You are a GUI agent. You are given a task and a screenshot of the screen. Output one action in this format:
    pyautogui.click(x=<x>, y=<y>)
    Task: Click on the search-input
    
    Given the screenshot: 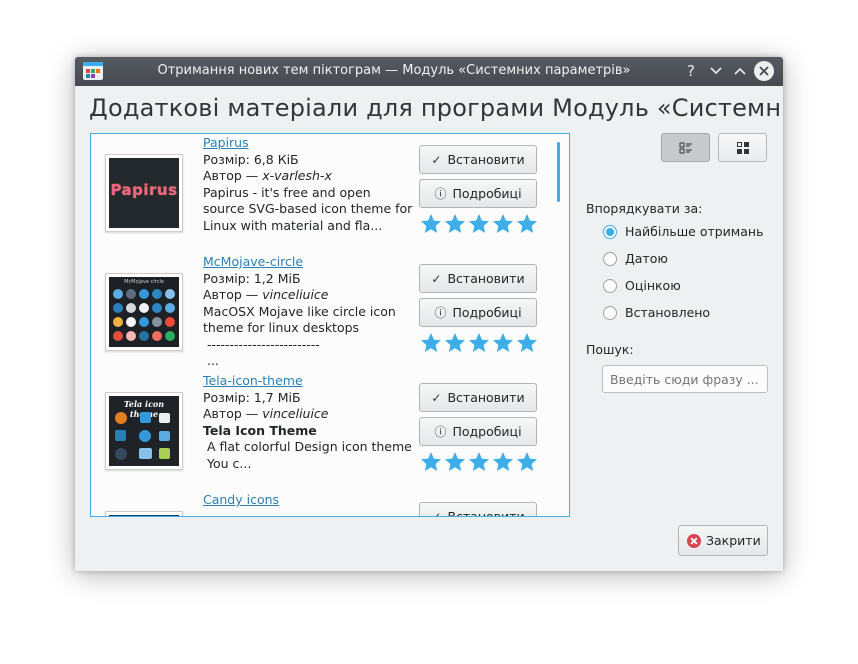 What is the action you would take?
    pyautogui.click(x=685, y=379)
    